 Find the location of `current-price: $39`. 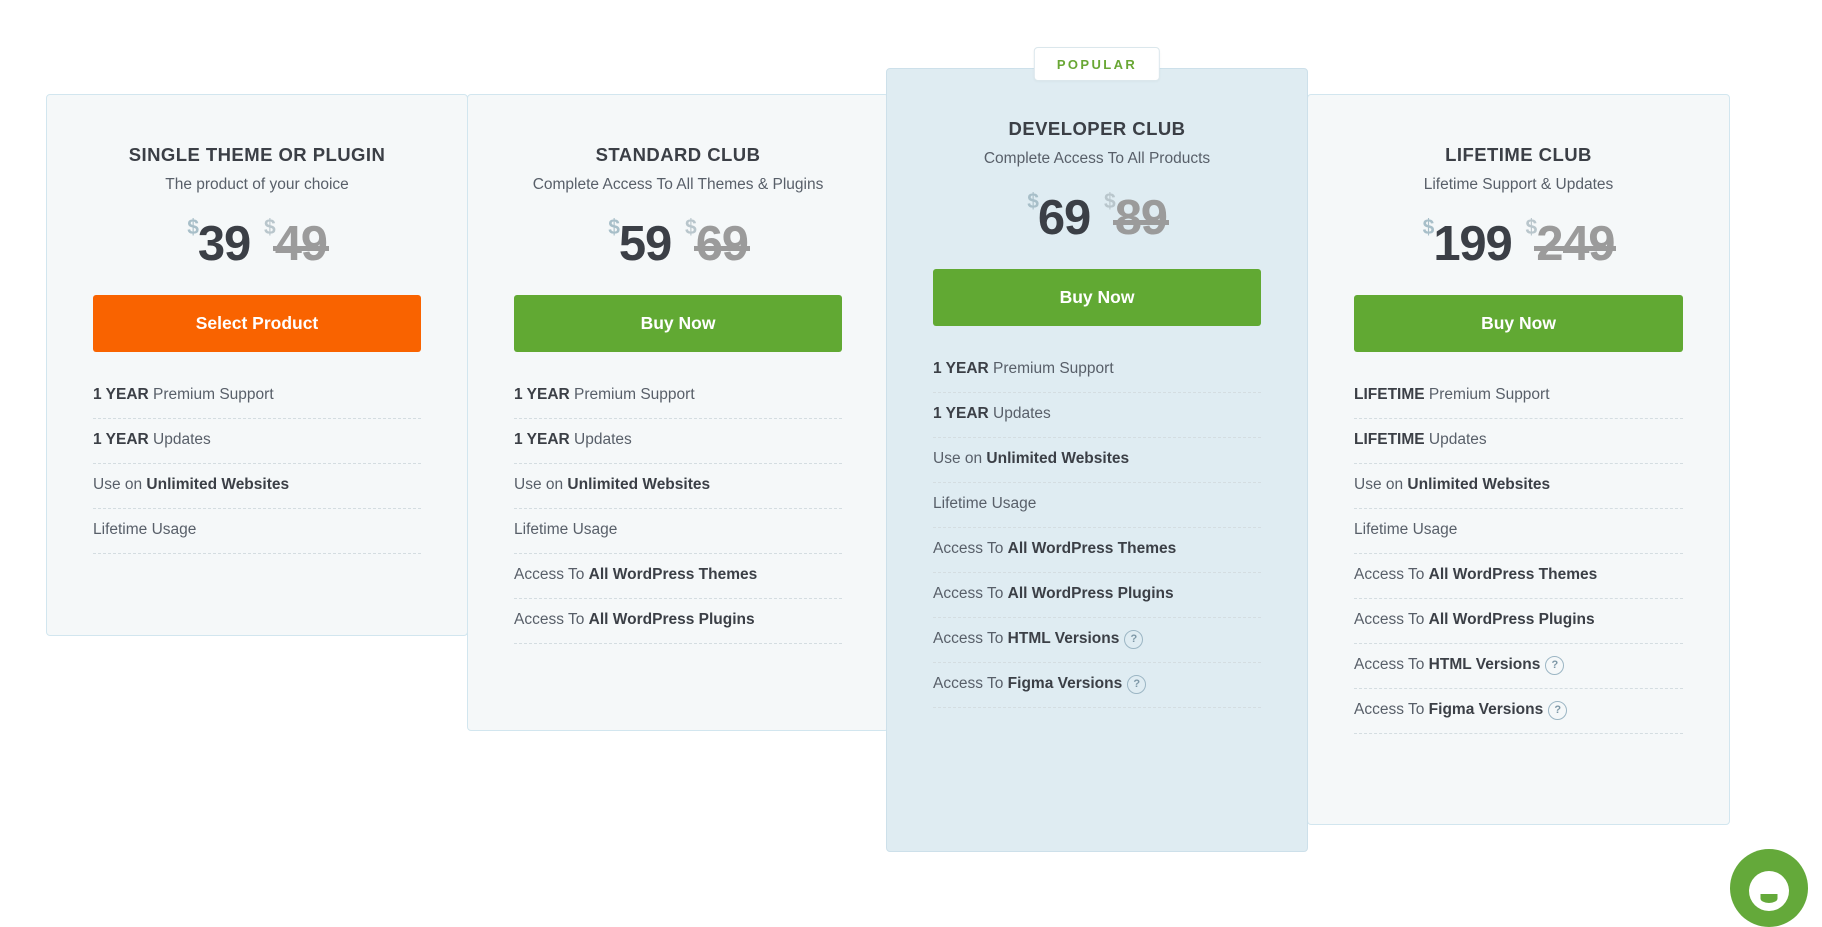

current-price: $39 is located at coordinates (219, 244).